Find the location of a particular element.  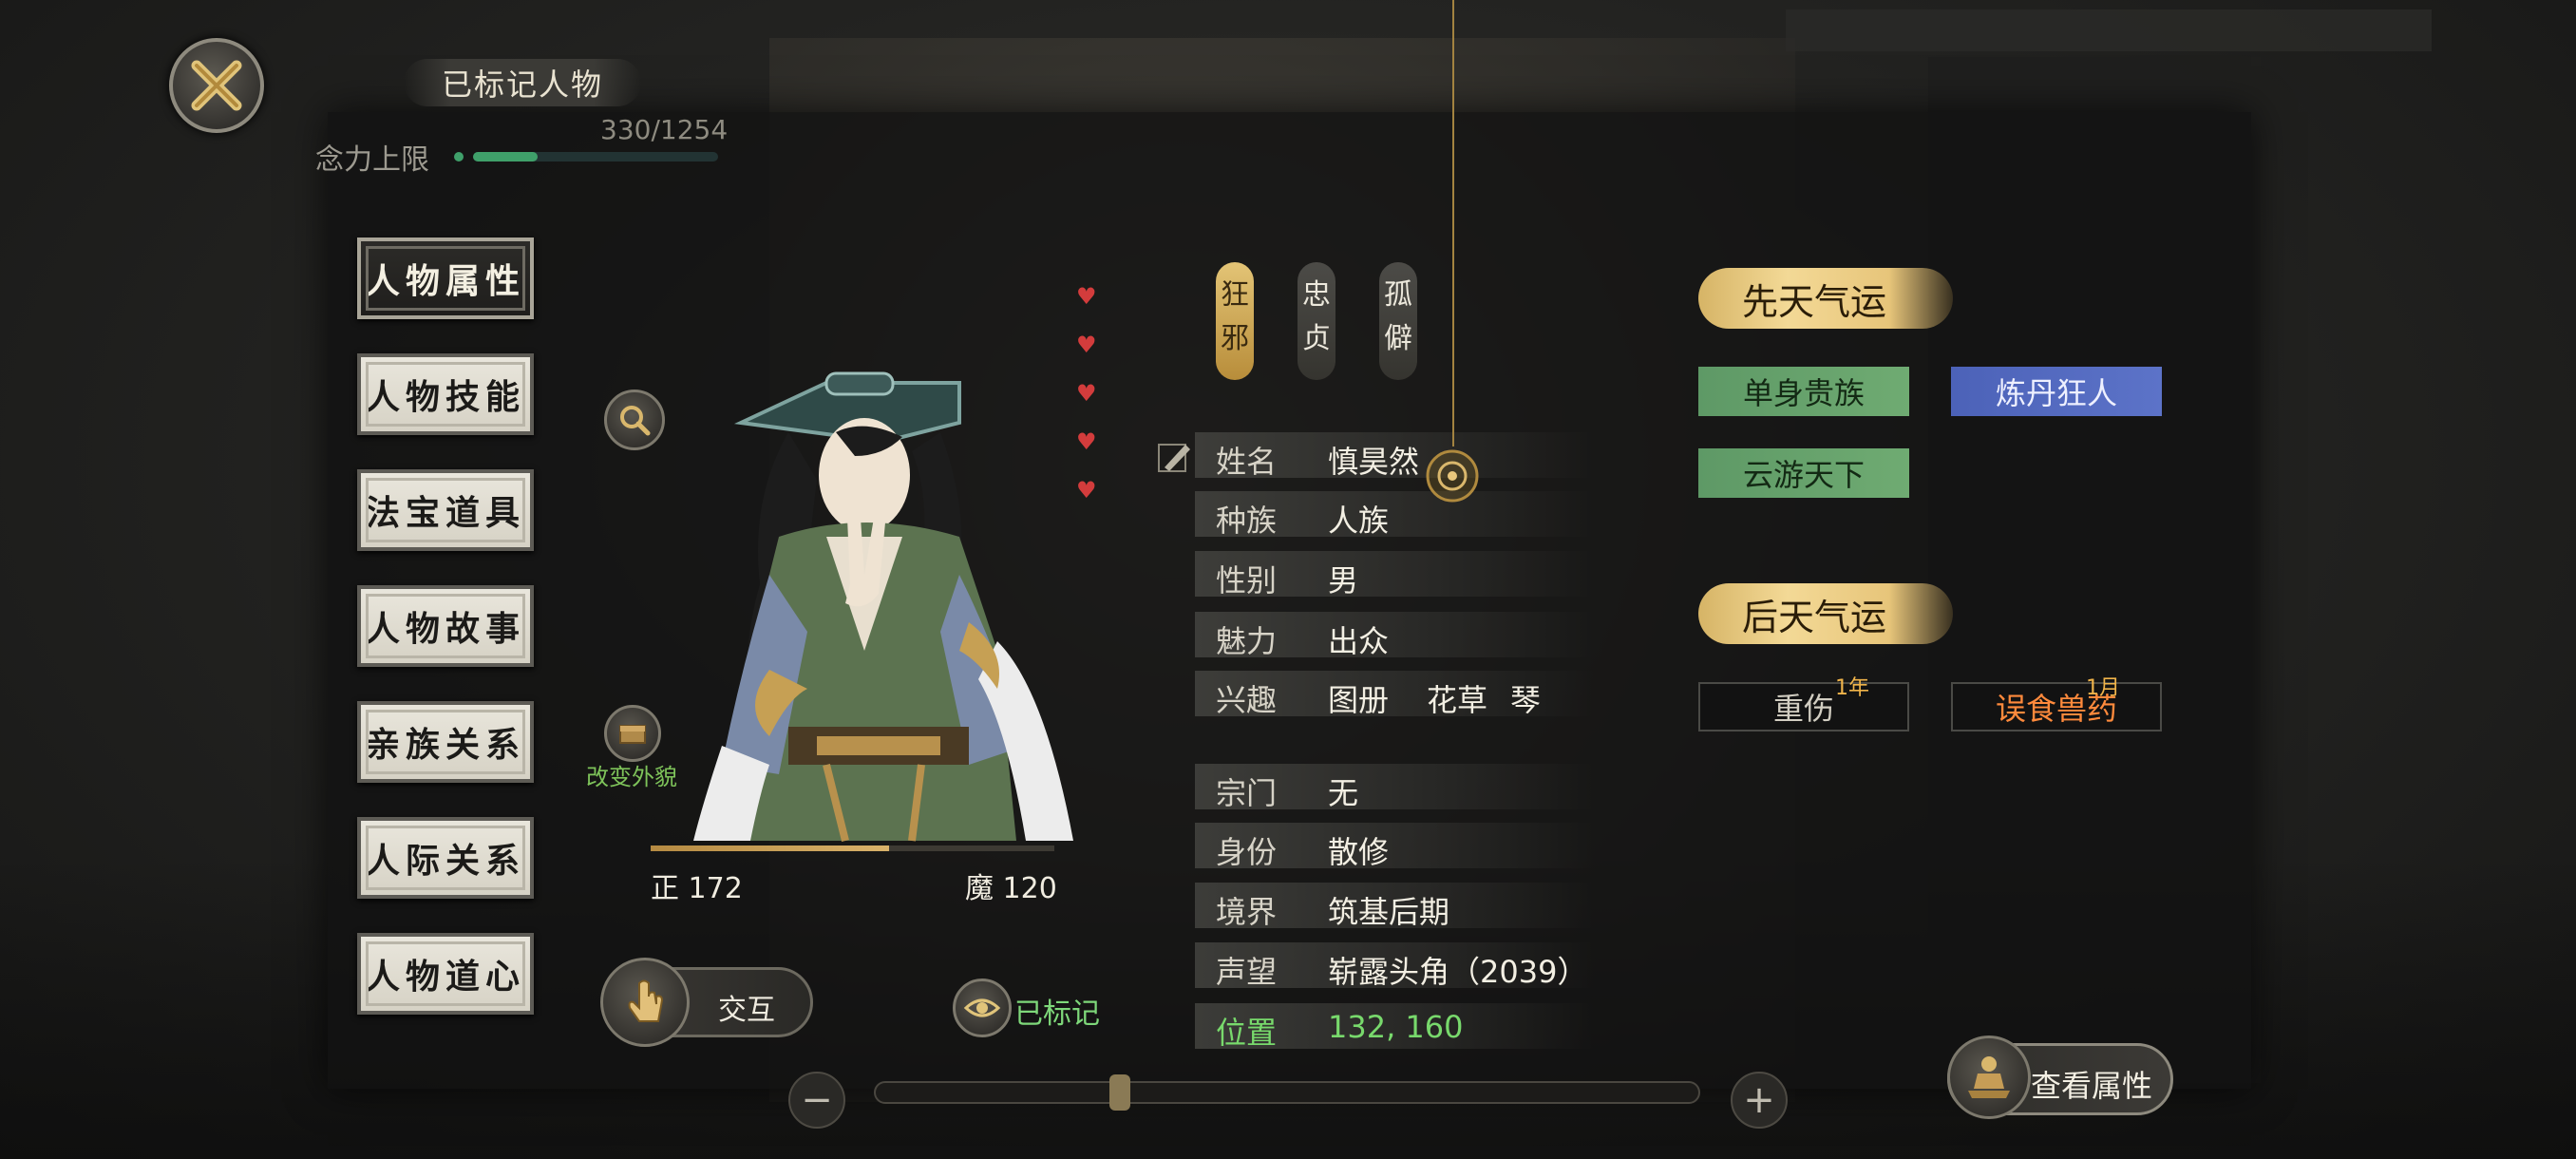

search-icon is located at coordinates (635, 421).